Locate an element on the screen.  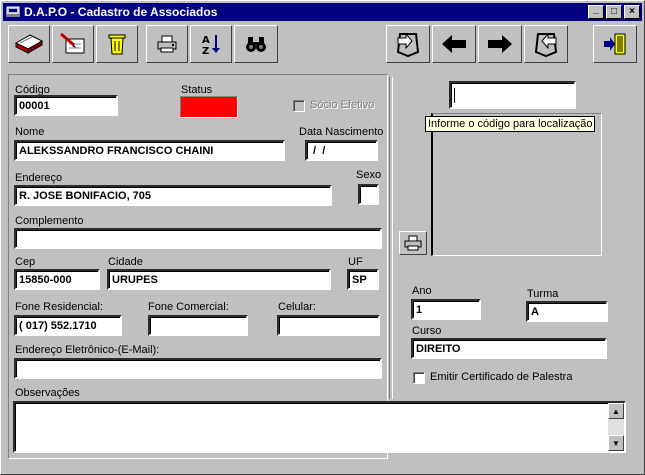
codigo-input: 00001 is located at coordinates (66, 105).